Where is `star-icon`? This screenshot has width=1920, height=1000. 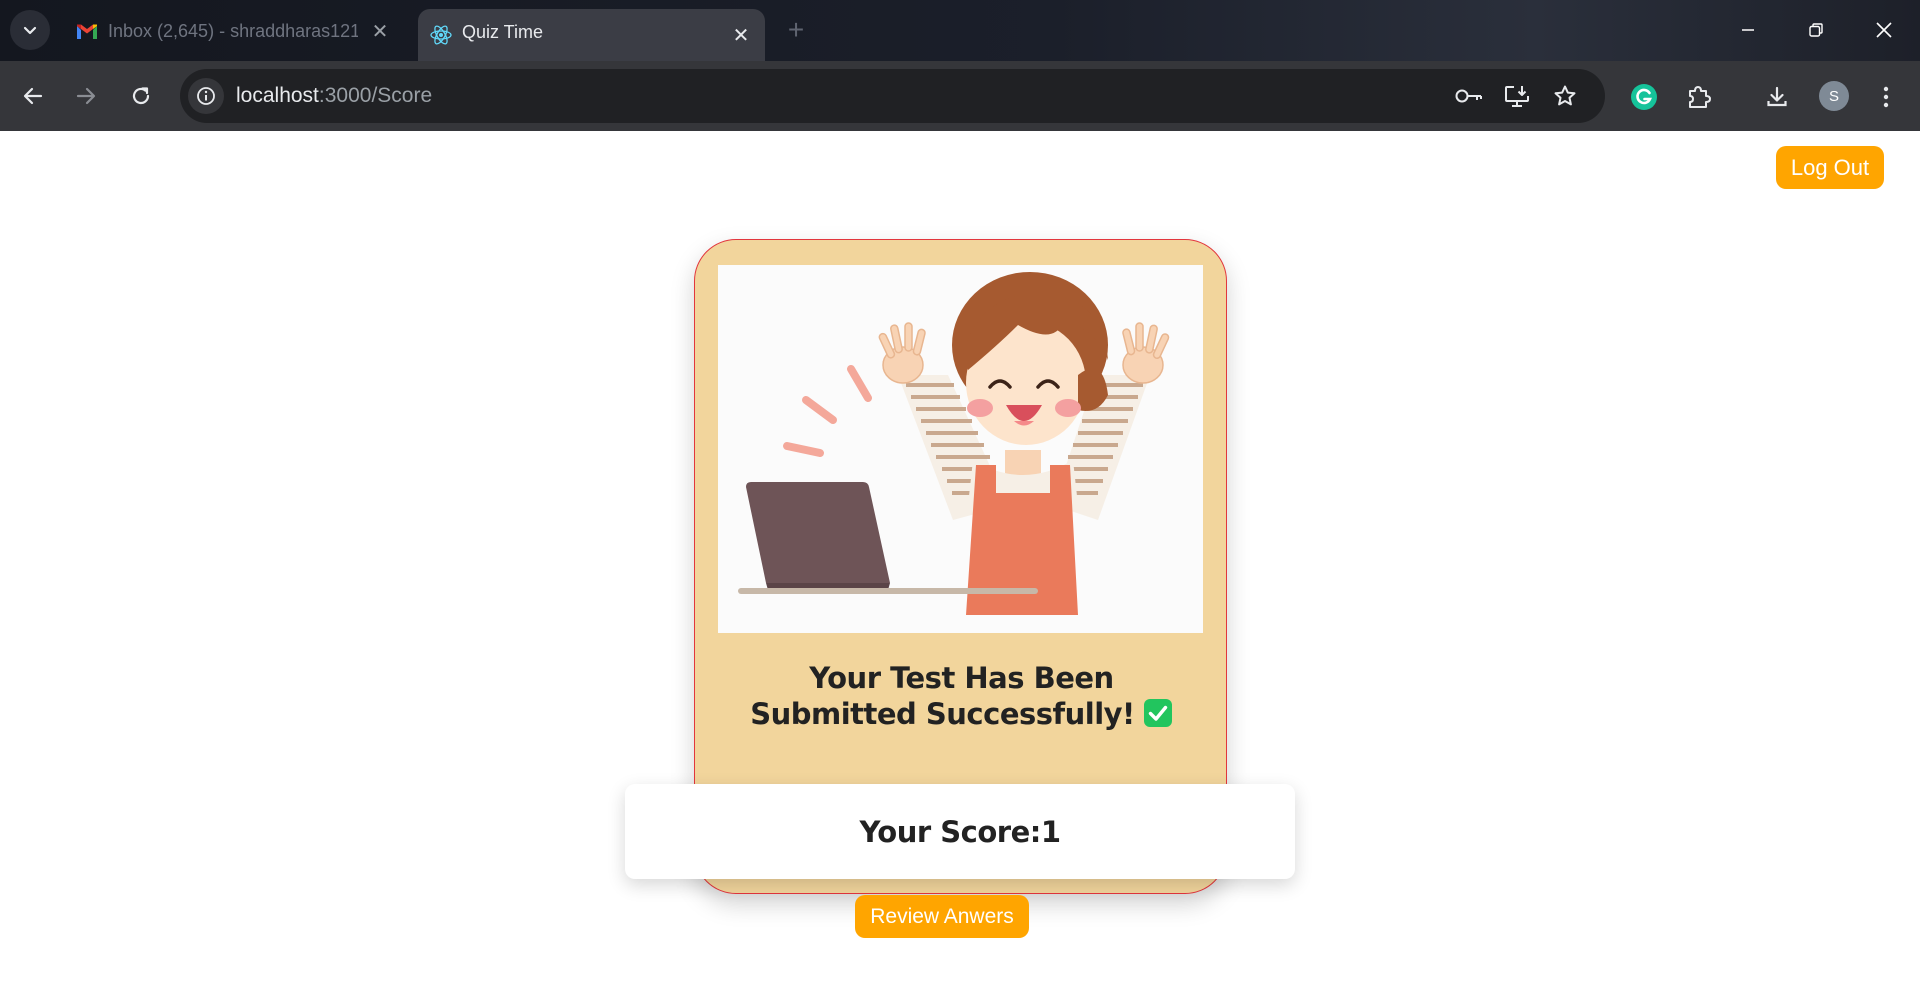
star-icon is located at coordinates (1565, 95).